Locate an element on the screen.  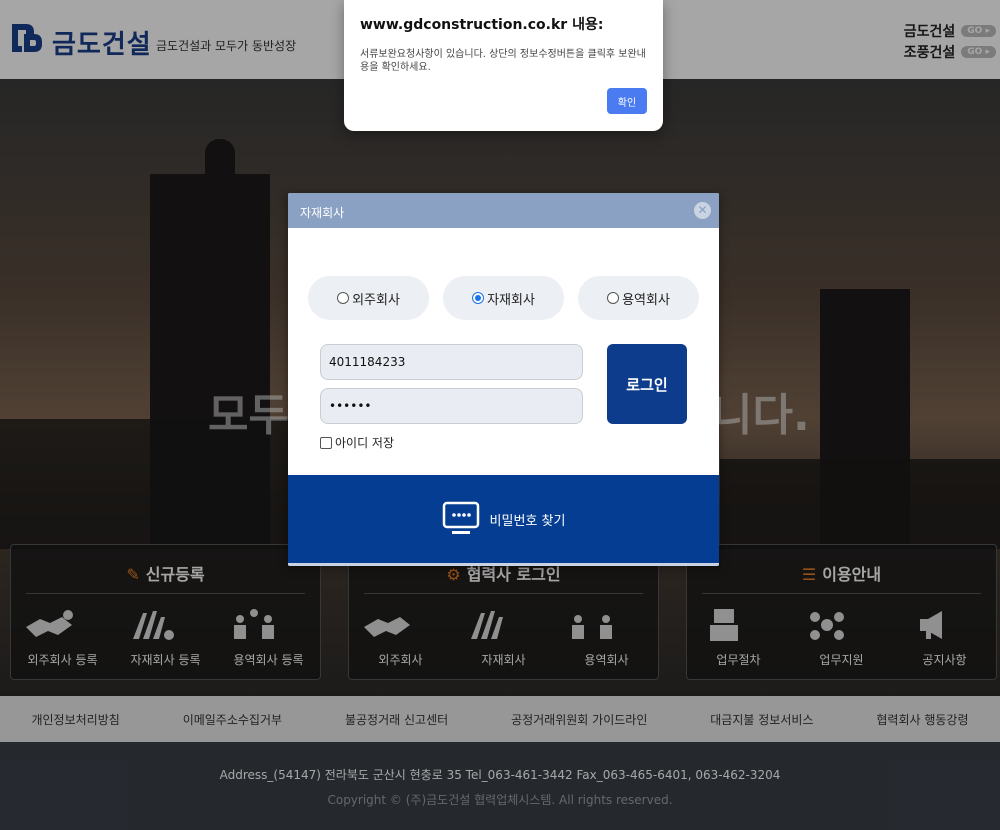
id-input: 4011184233 is located at coordinates (451, 362).